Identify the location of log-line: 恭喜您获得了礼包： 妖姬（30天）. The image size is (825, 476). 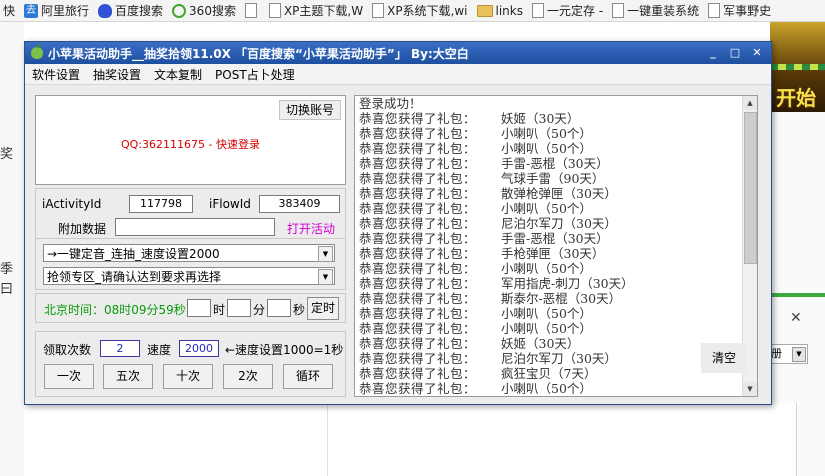
(550, 118).